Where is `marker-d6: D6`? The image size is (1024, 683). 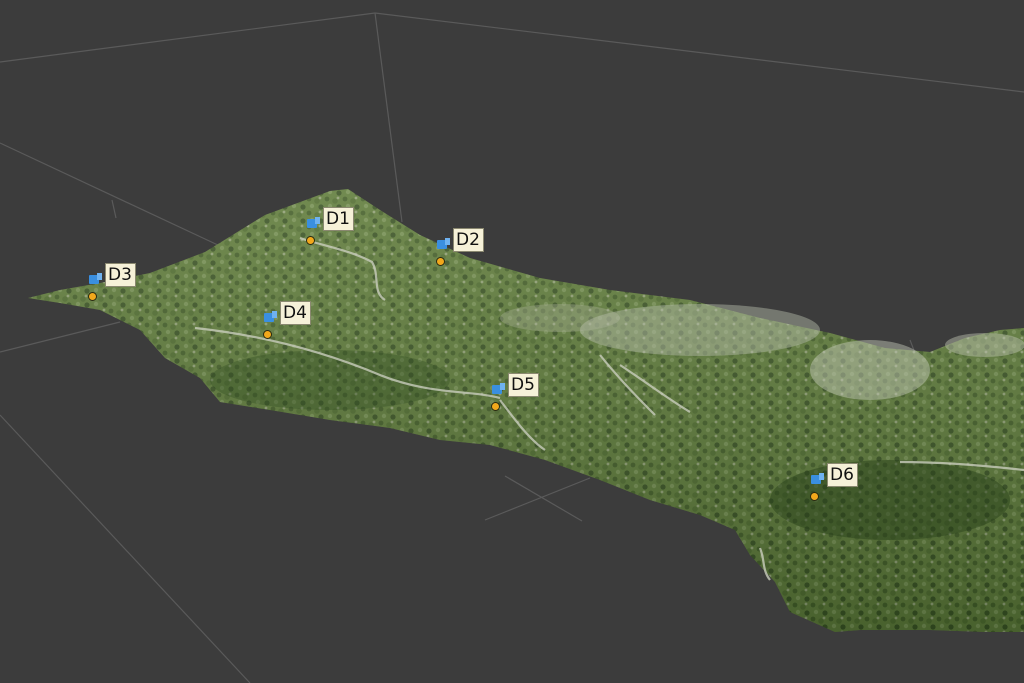 marker-d6: D6 is located at coordinates (834, 482).